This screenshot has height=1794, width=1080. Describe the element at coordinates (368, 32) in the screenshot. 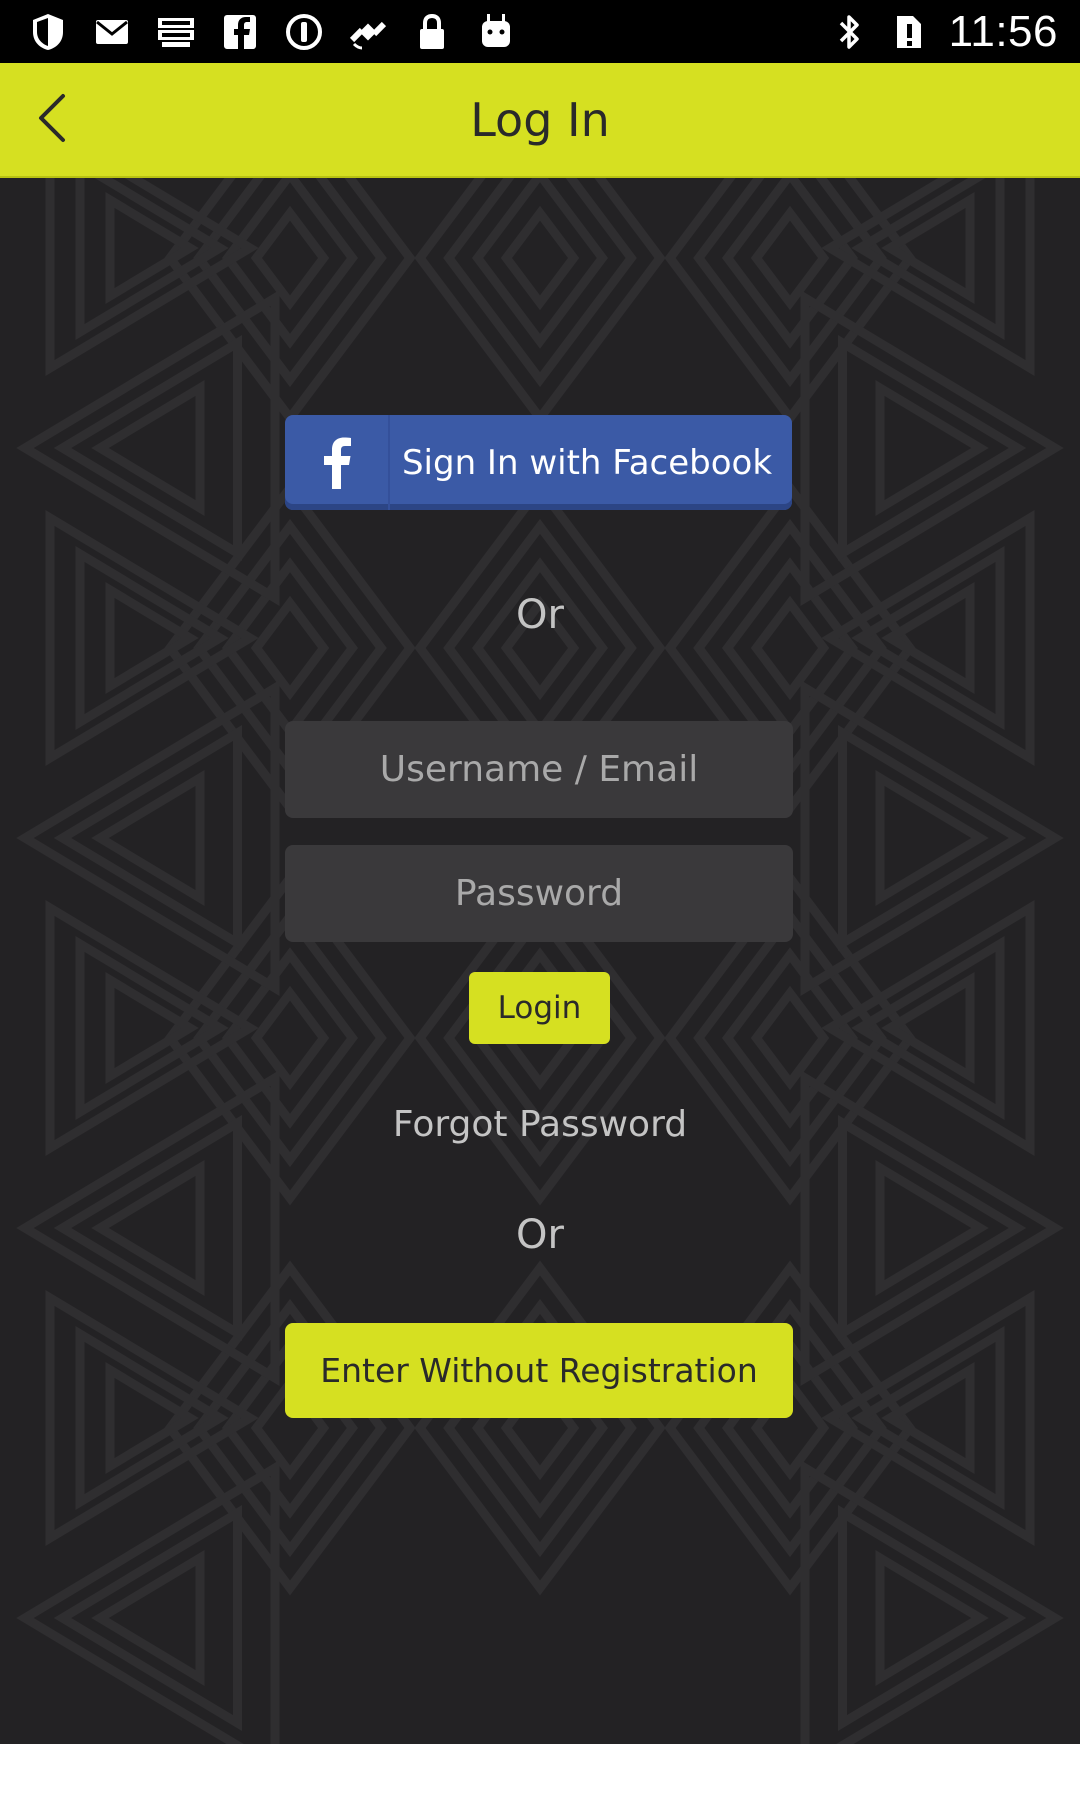

I see `satellite-icon` at that location.